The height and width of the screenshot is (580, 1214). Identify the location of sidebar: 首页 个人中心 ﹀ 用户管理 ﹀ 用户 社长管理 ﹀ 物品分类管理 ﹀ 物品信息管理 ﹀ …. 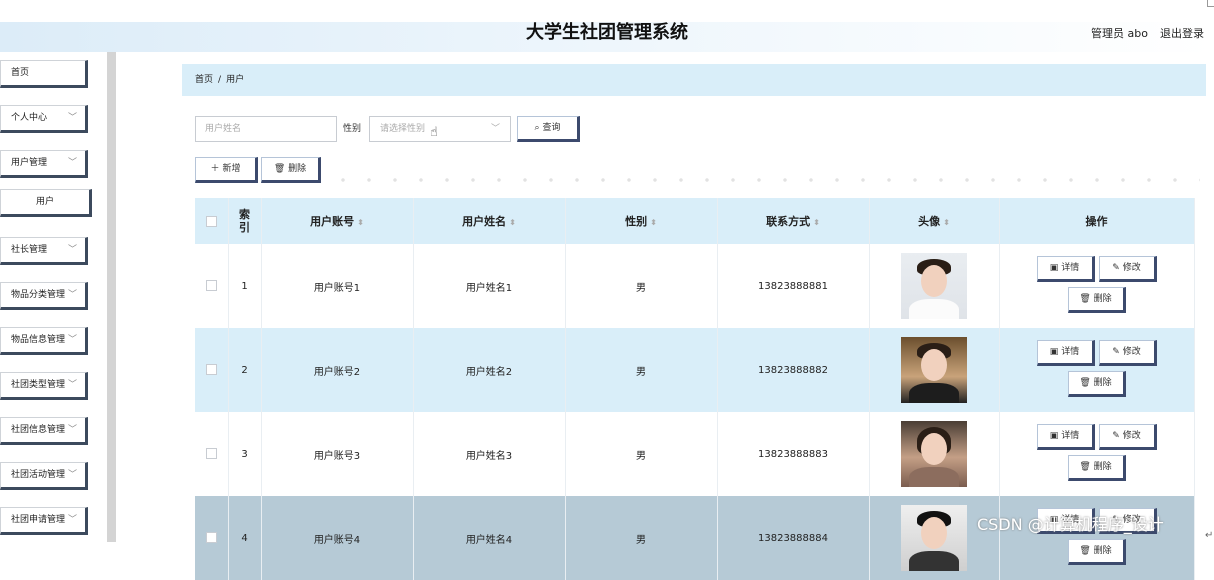
(53, 297).